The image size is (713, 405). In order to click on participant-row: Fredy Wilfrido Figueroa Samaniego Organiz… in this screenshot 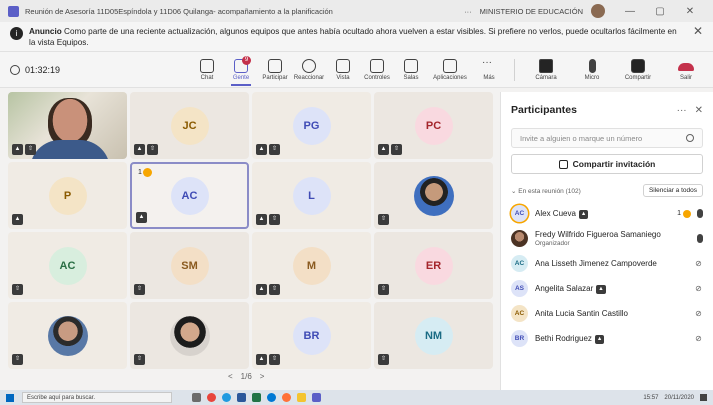, I will do `click(607, 238)`.